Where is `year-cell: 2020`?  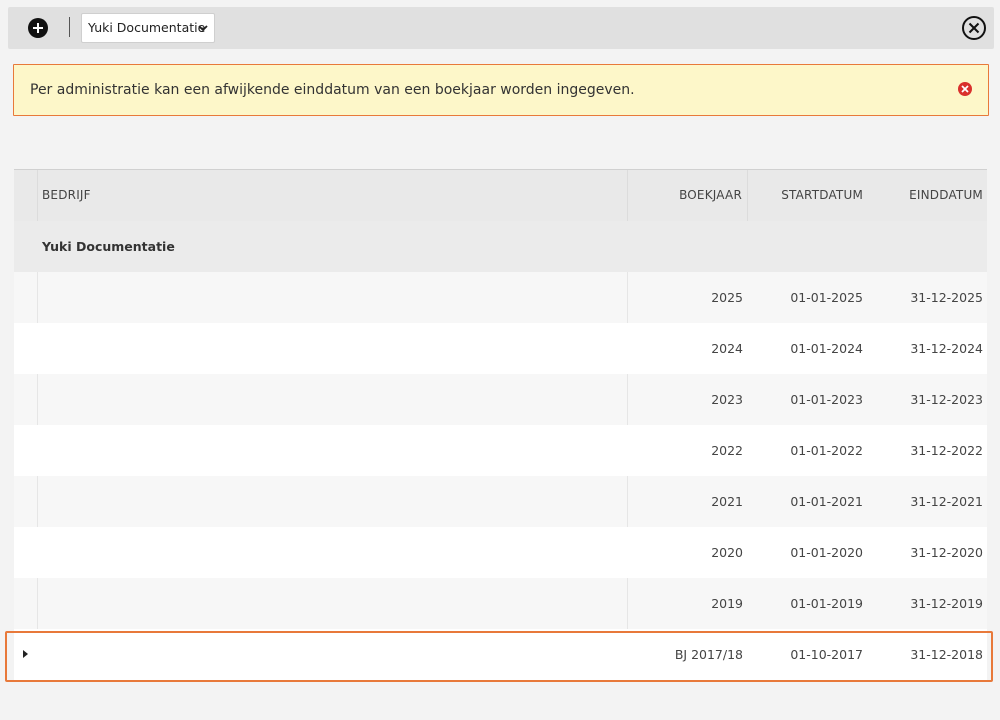
year-cell: 2020 is located at coordinates (727, 552).